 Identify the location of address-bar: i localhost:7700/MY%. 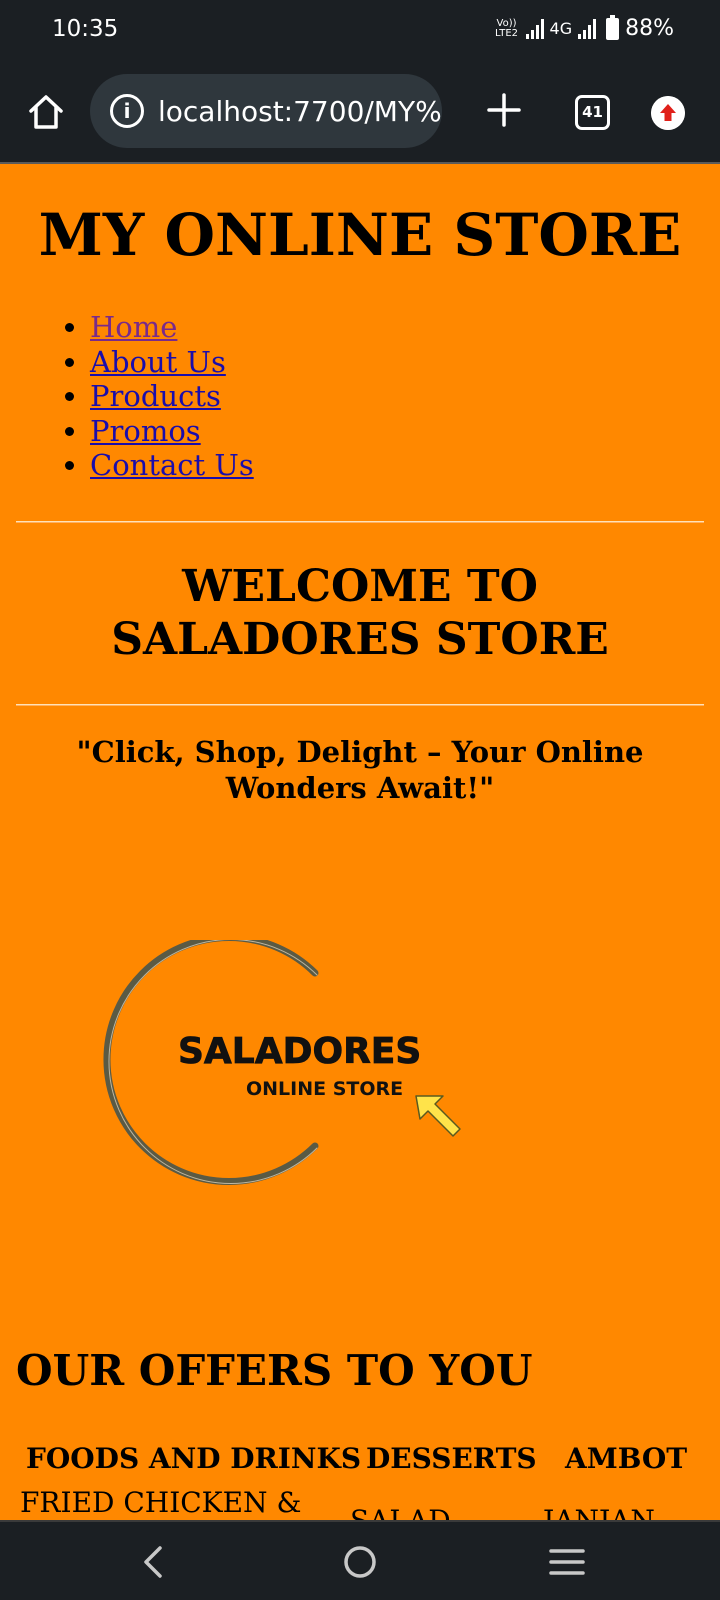
(266, 111).